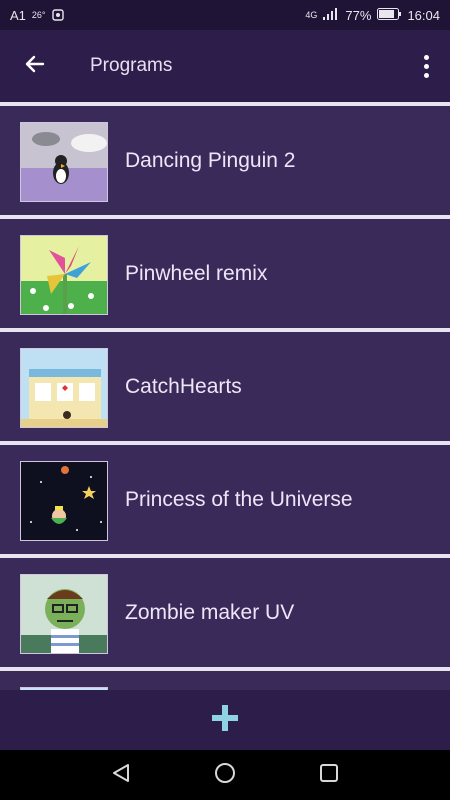 This screenshot has height=800, width=450. I want to click on plus-icon, so click(225, 720).